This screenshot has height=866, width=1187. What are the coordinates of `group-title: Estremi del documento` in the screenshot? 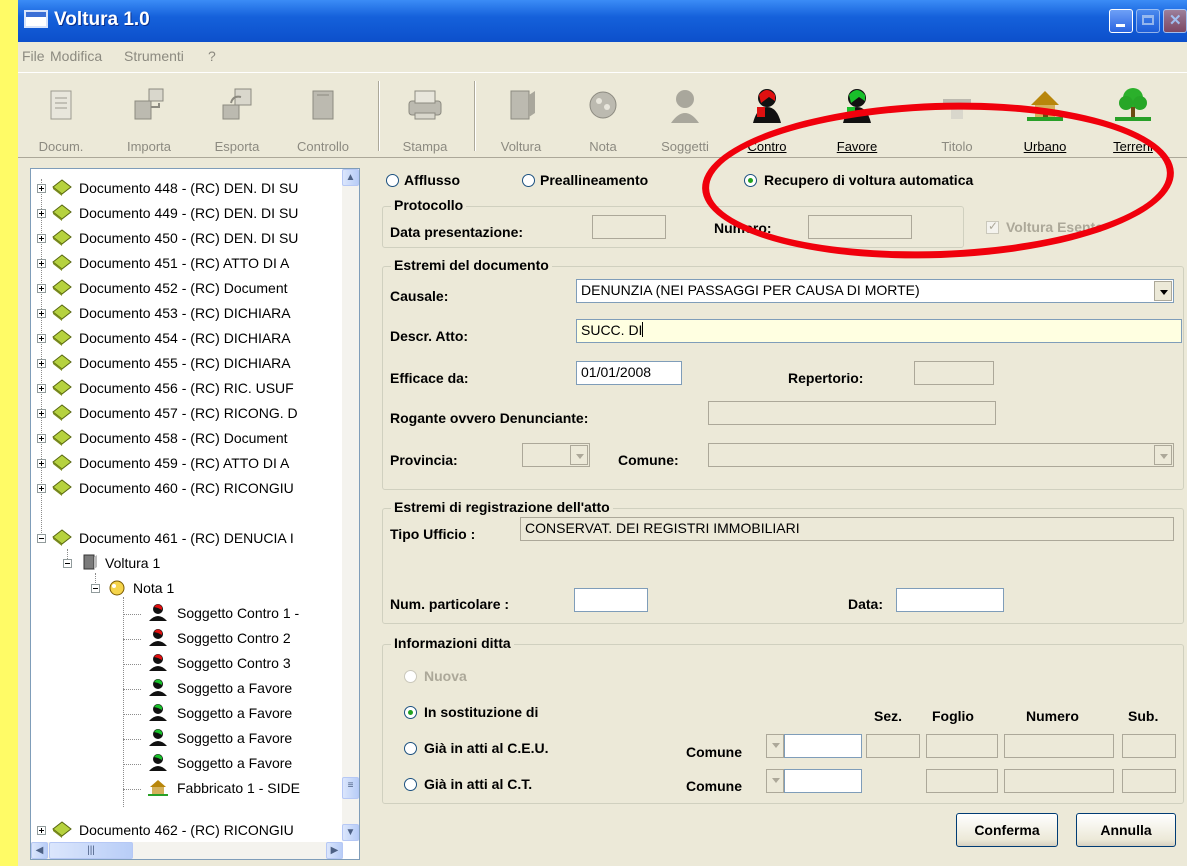 It's located at (471, 265).